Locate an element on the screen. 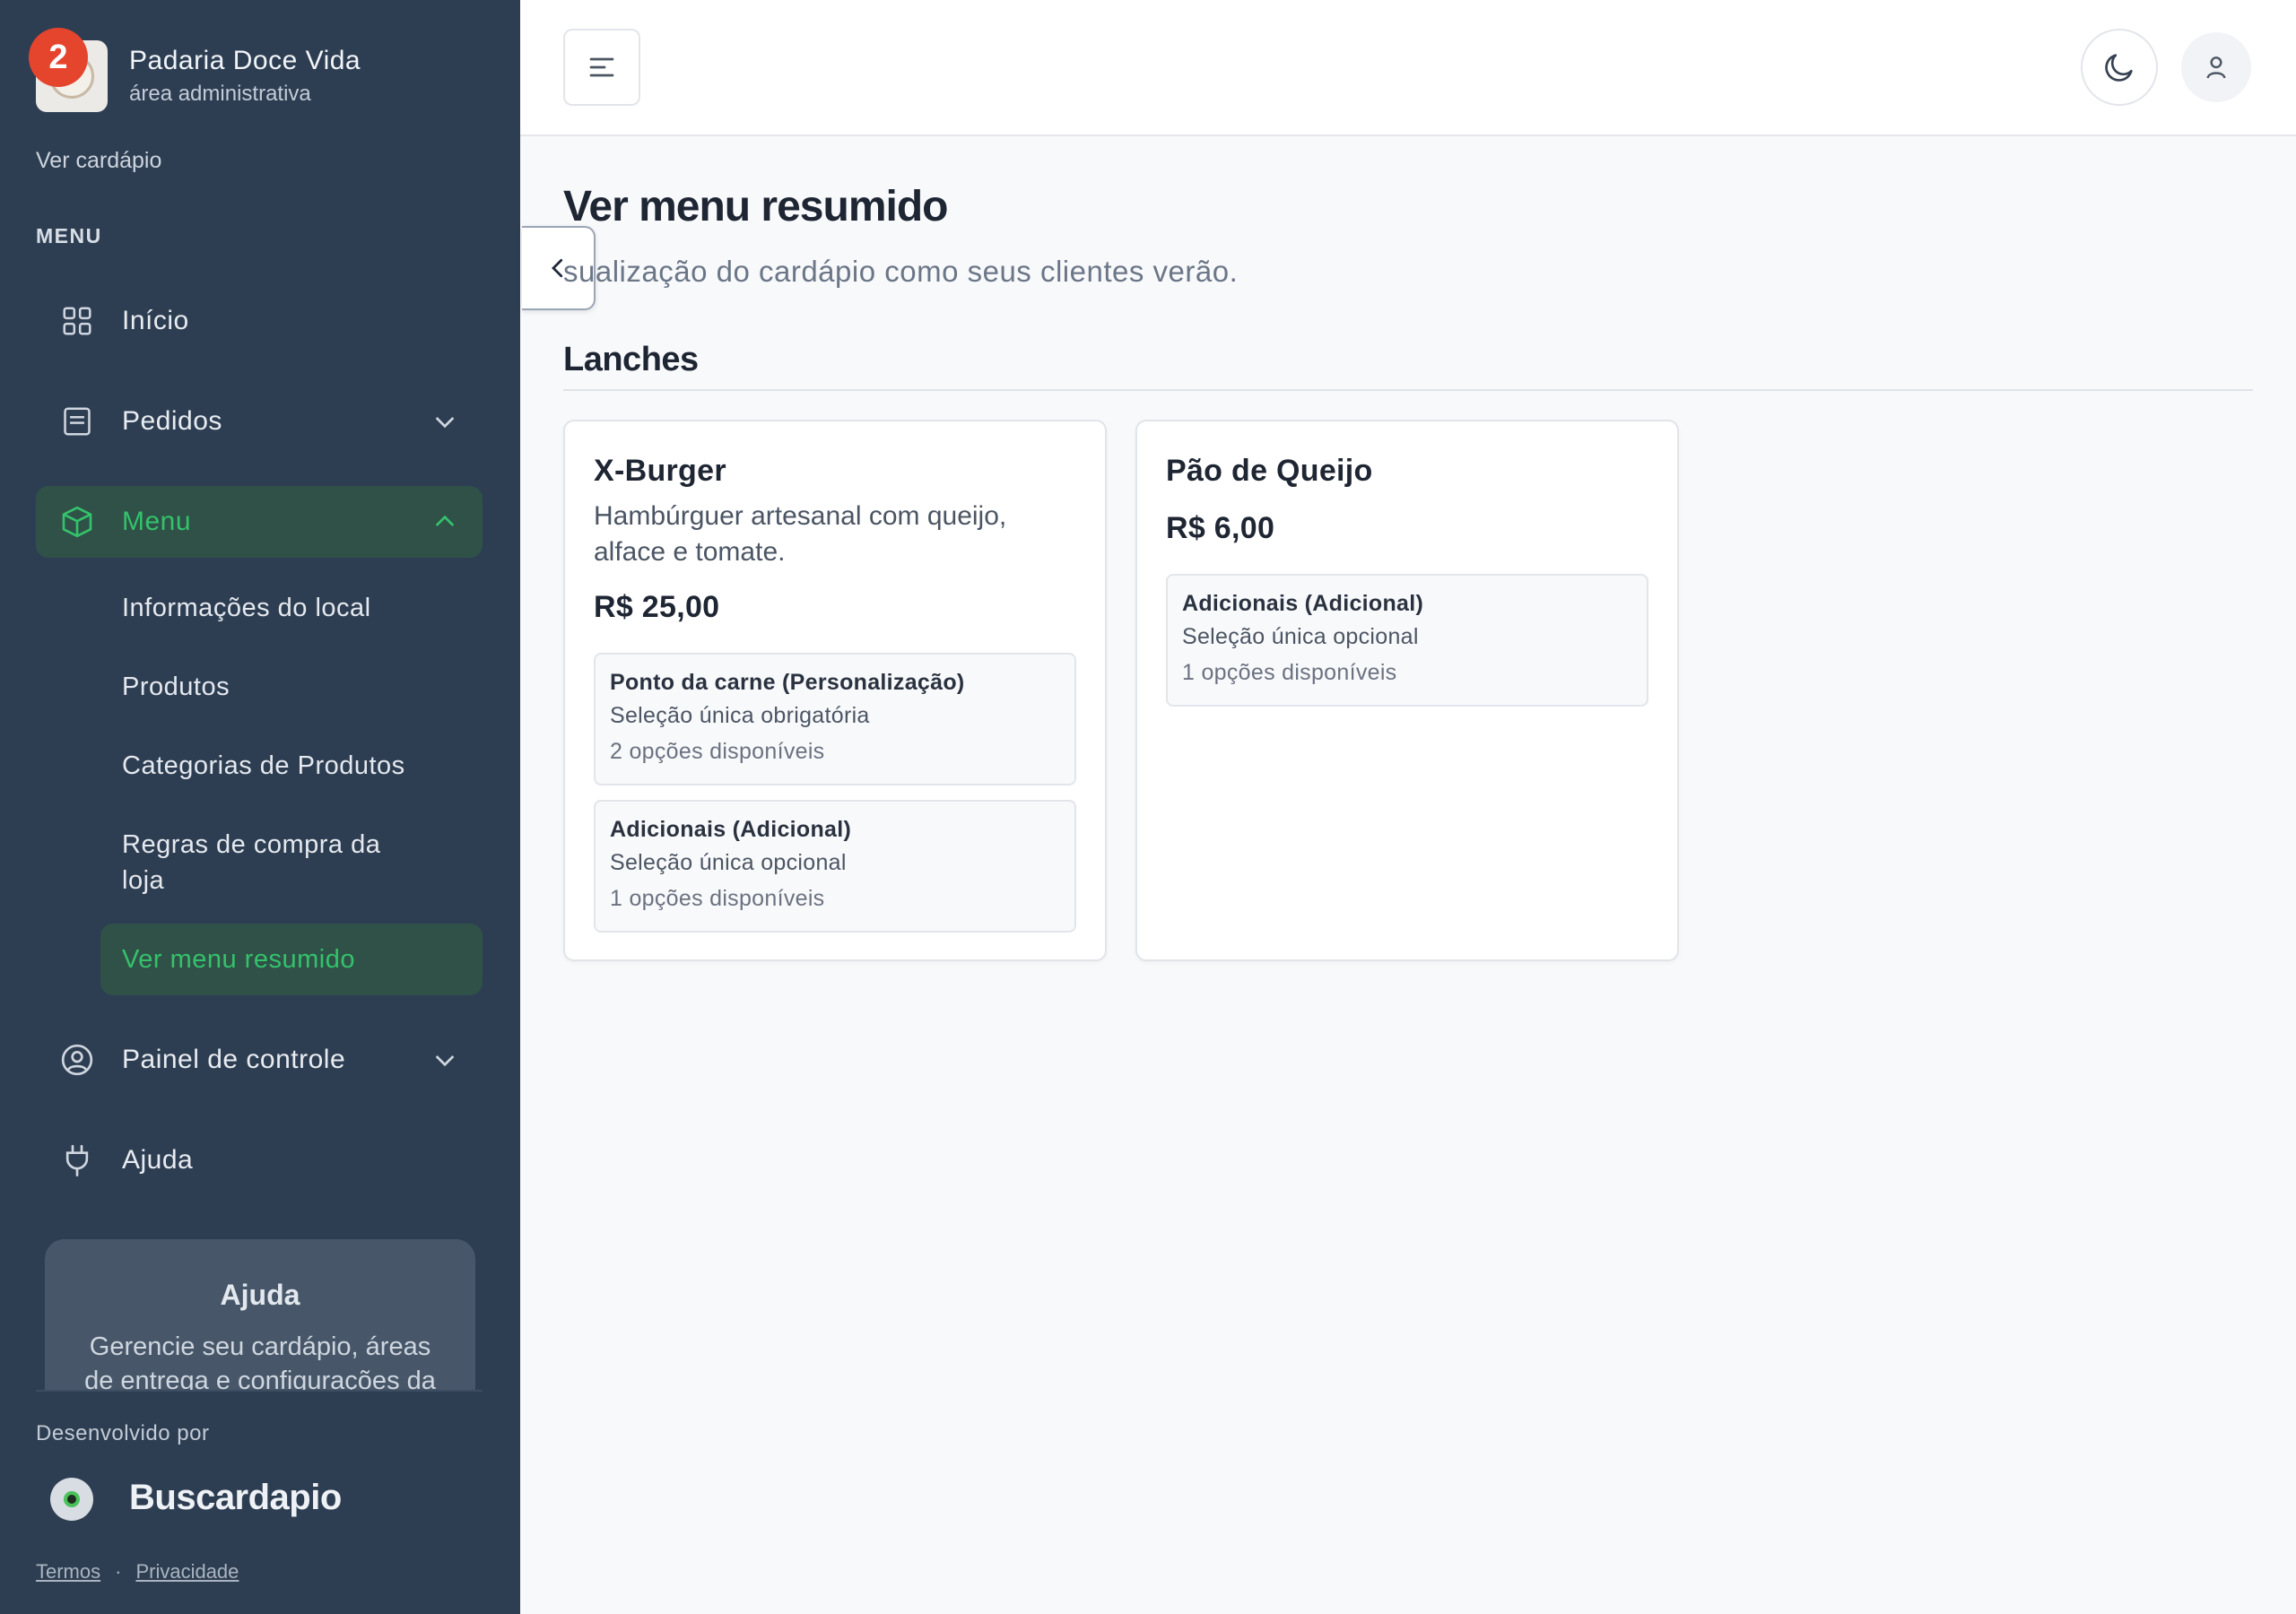 The width and height of the screenshot is (2296, 1614). developer-name: Buscardapio is located at coordinates (235, 1498).